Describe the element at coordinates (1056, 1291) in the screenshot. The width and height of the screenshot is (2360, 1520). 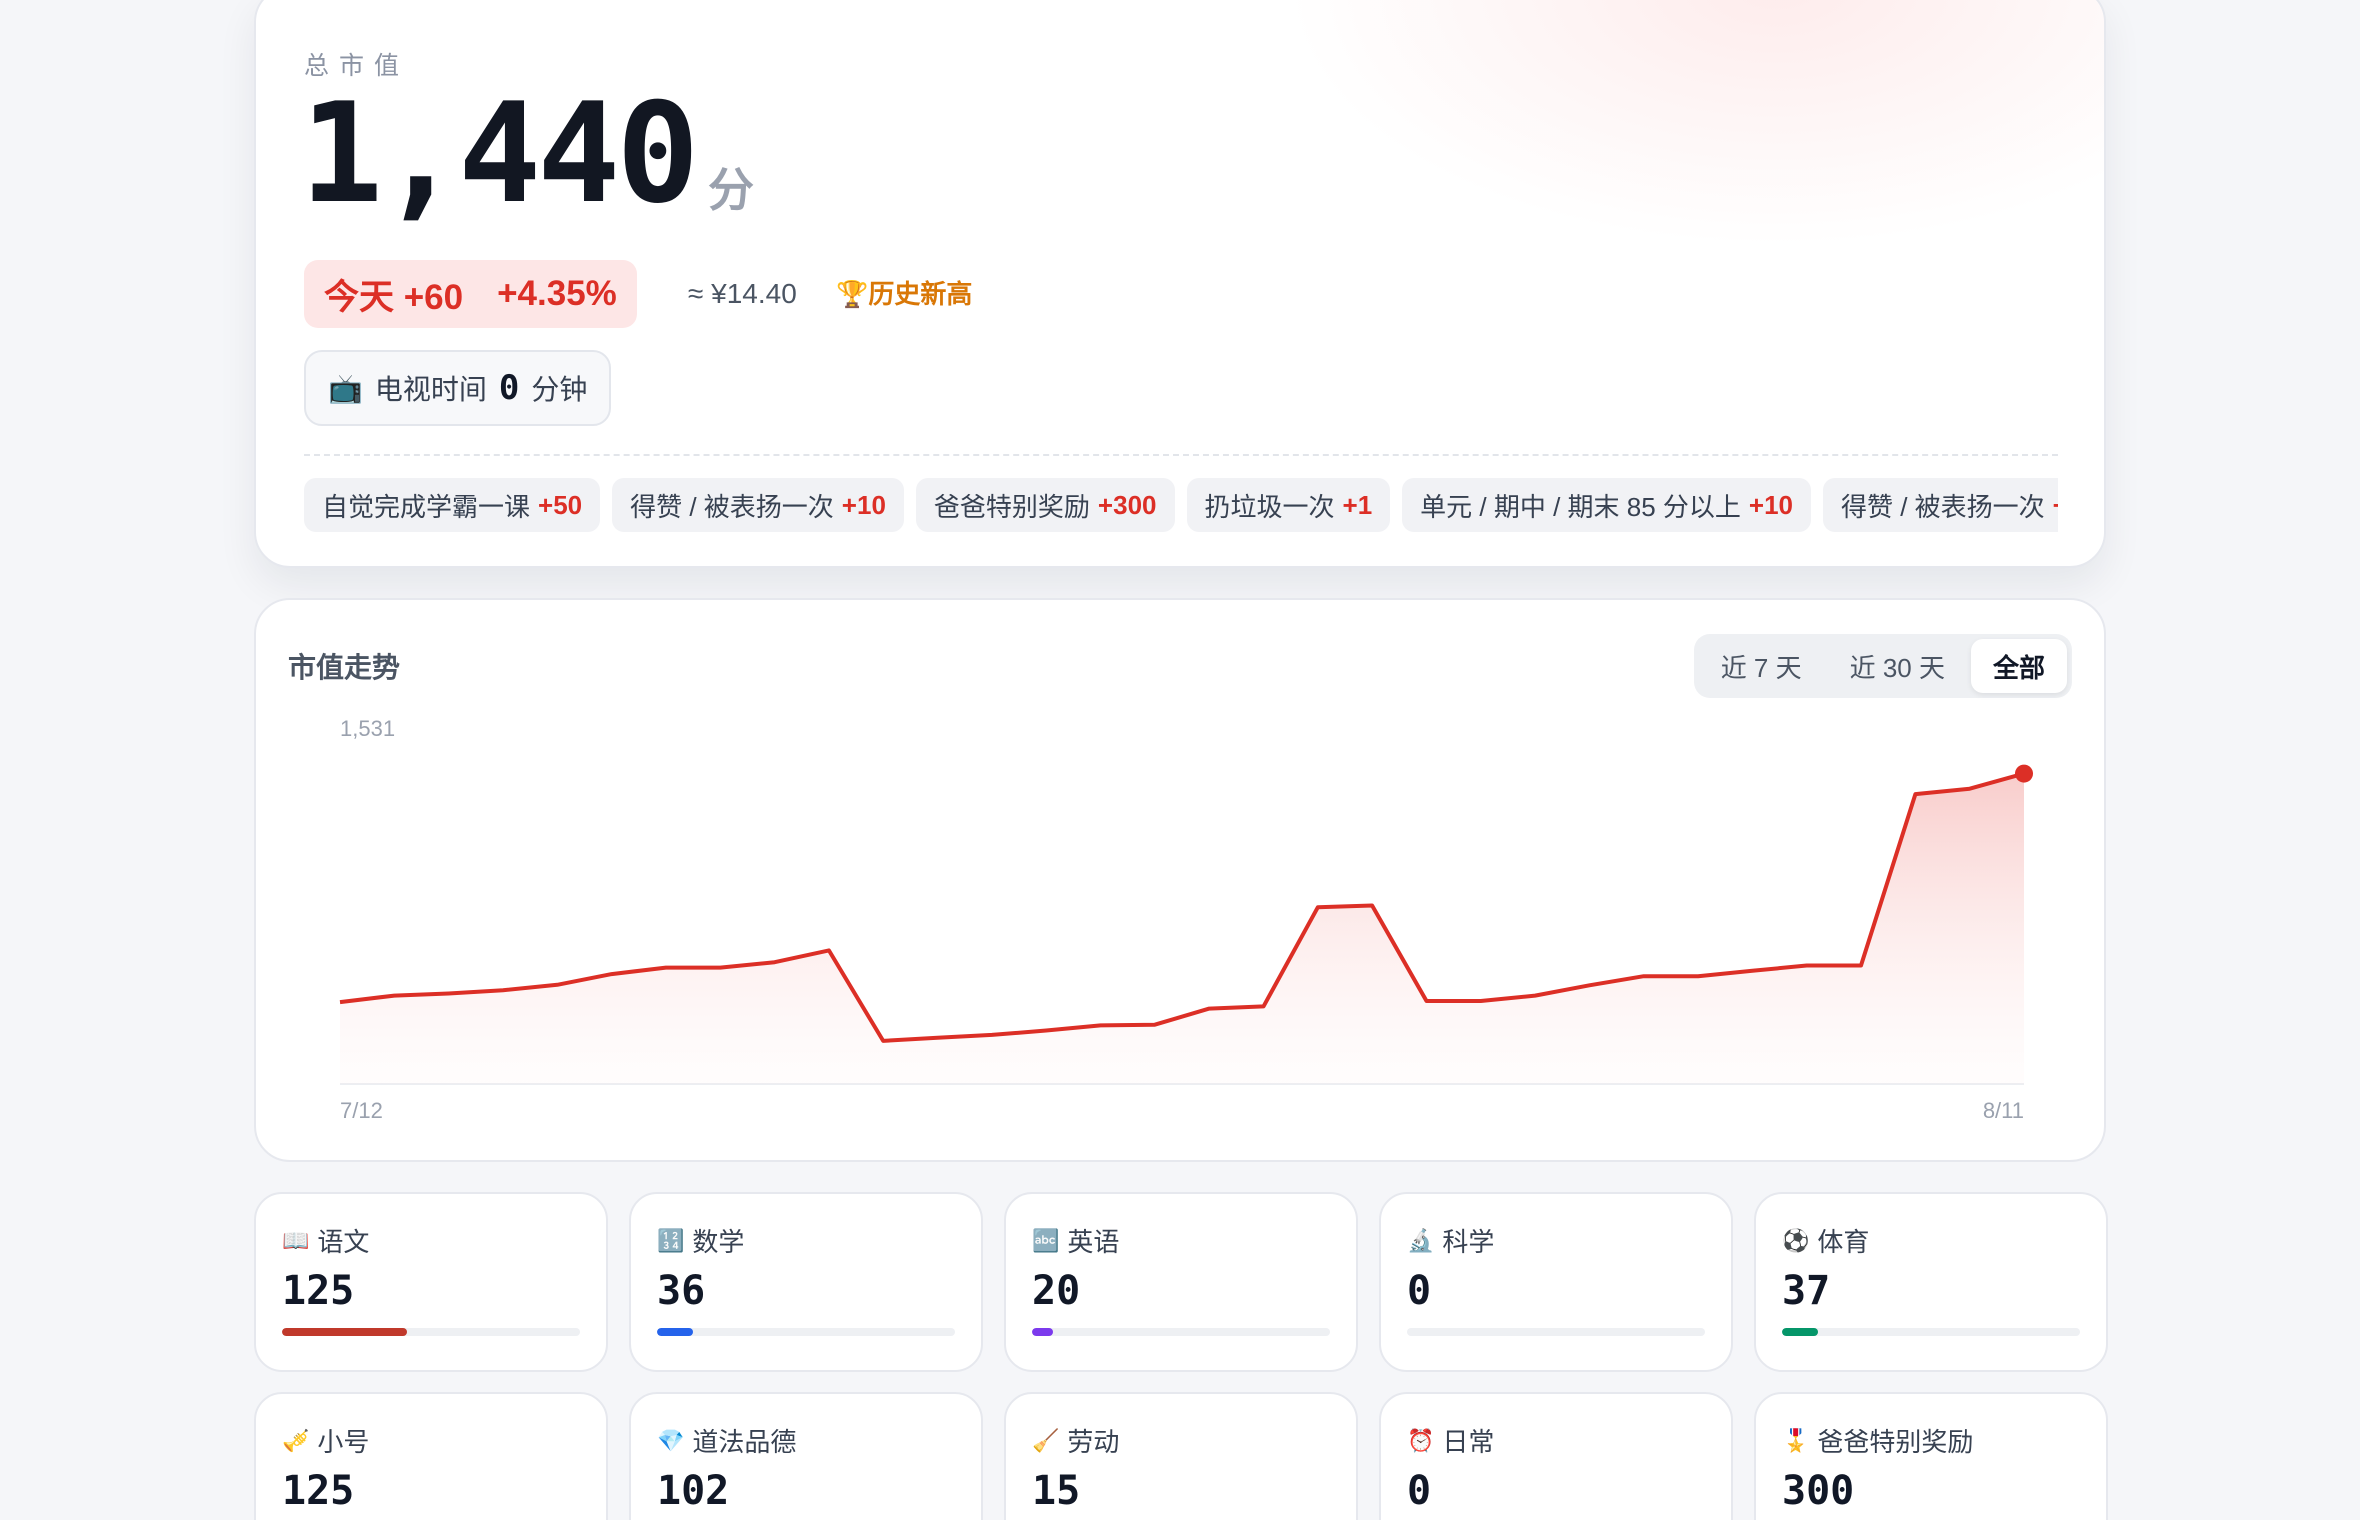
I see `subject-score: 20` at that location.